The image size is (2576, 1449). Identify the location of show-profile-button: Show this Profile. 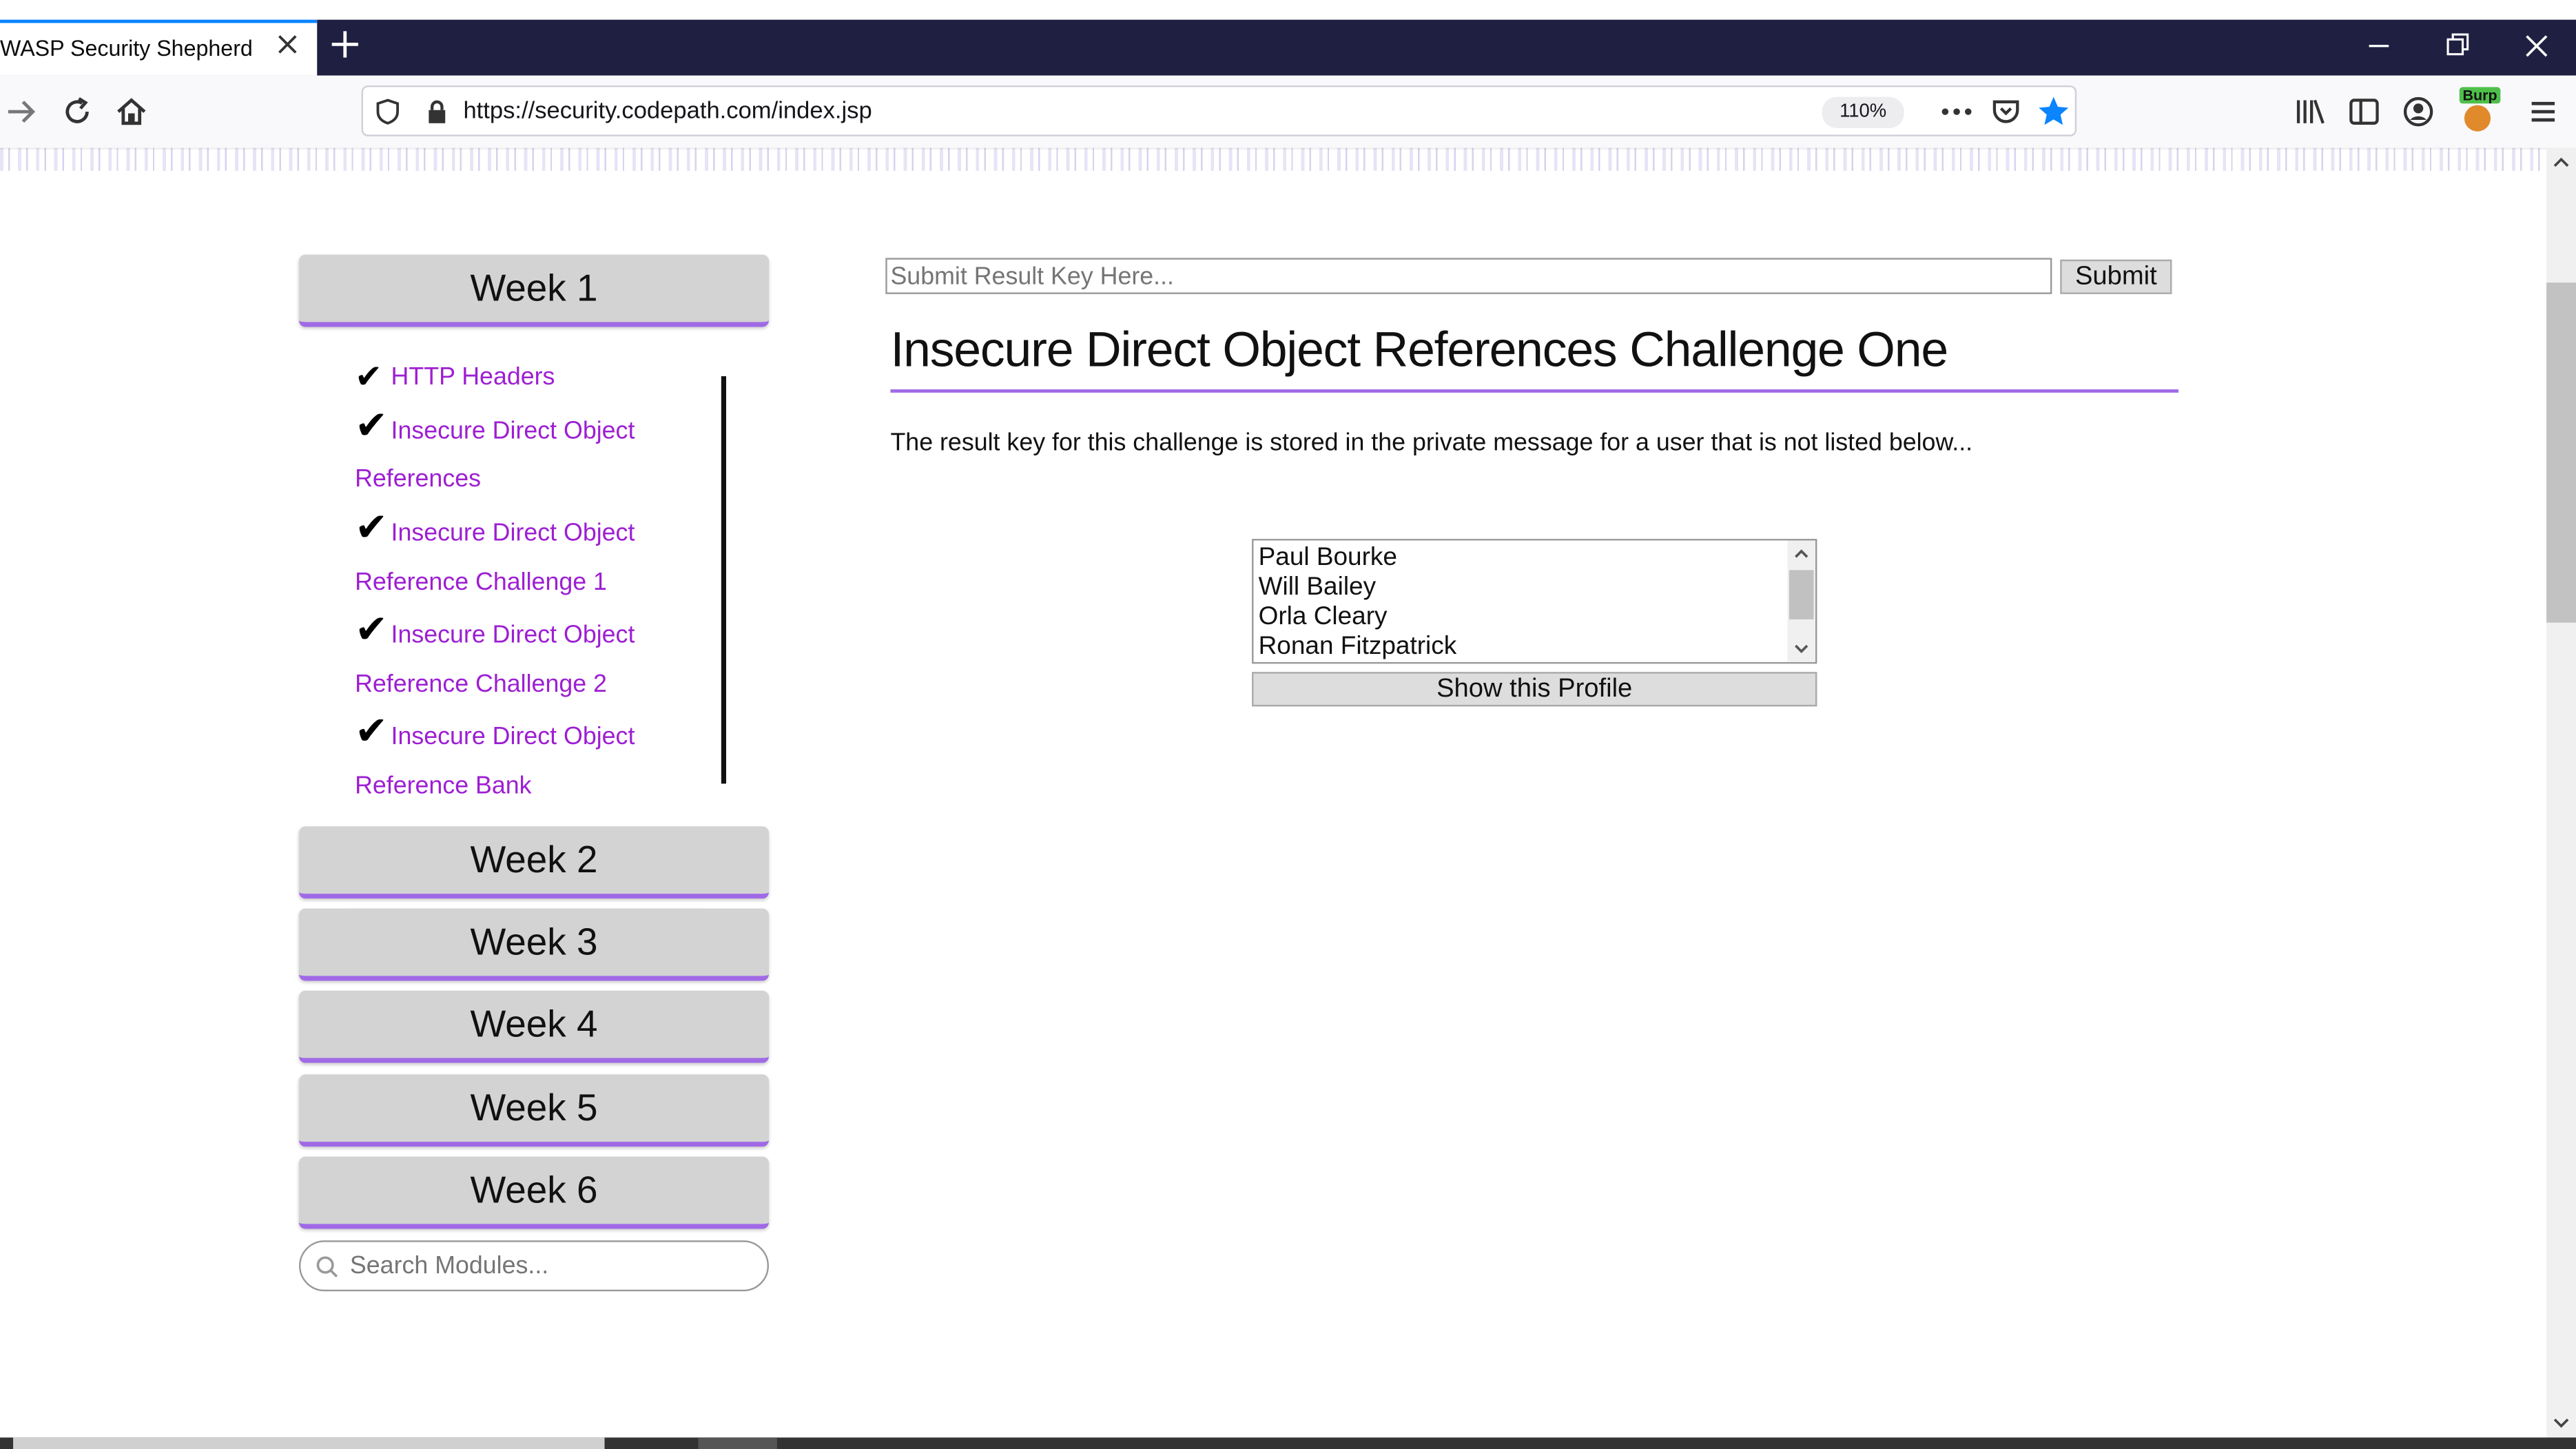
(1534, 689).